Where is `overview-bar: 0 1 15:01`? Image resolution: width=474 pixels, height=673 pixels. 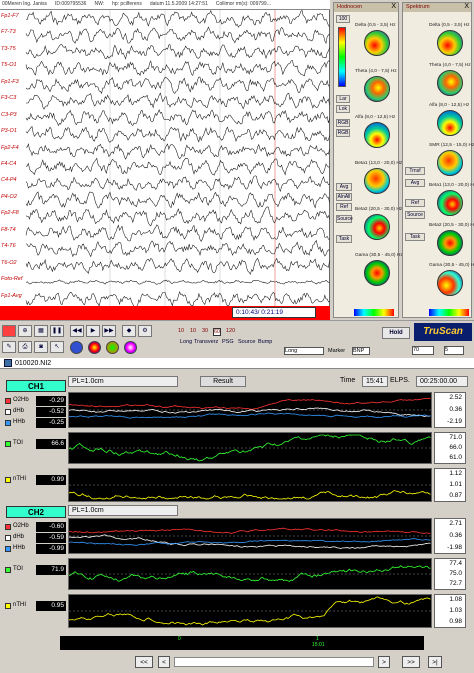
overview-bar: 0 1 15:01 is located at coordinates (242, 643).